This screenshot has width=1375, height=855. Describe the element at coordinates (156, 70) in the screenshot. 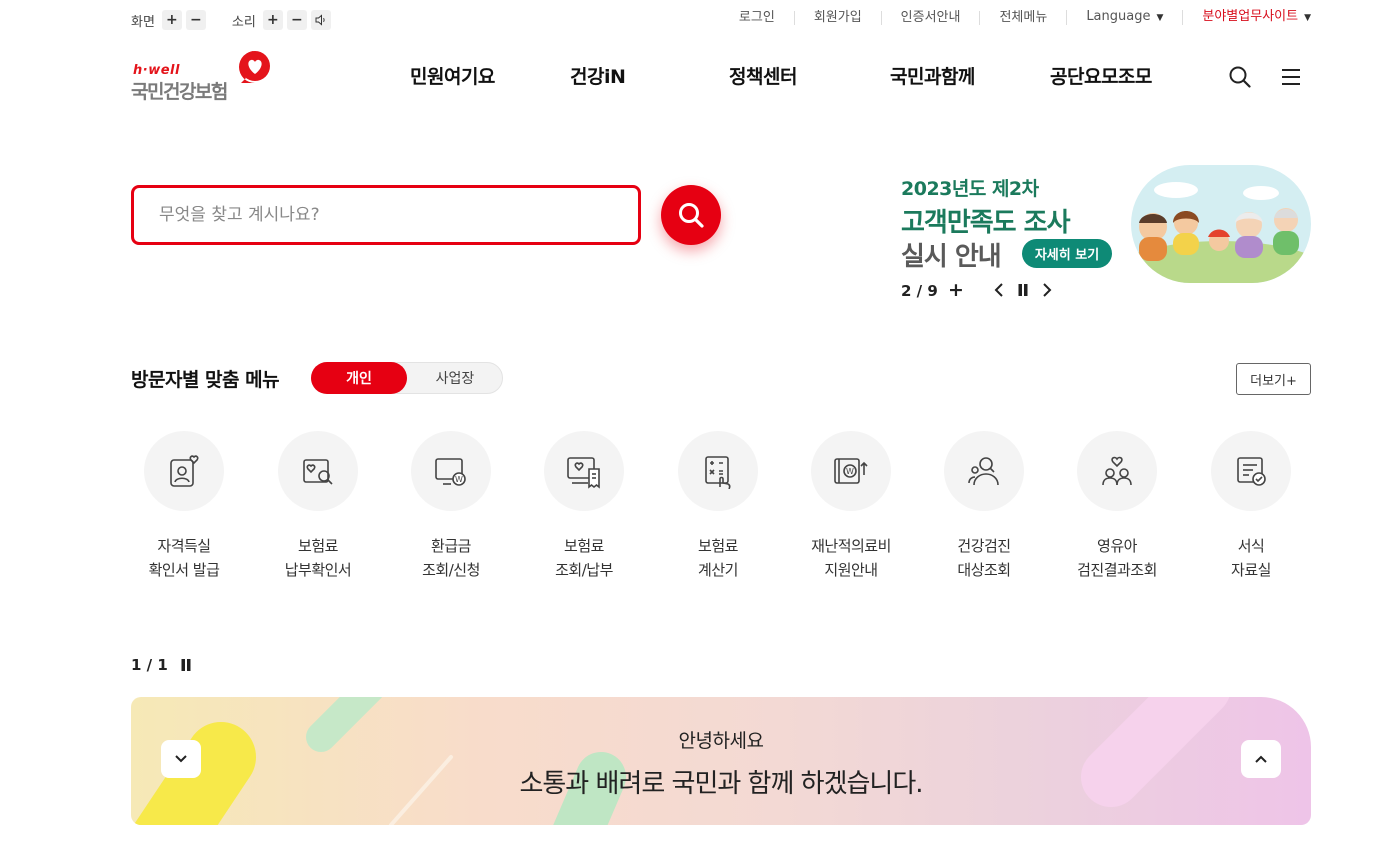

I see `logo-brand: h·well` at that location.